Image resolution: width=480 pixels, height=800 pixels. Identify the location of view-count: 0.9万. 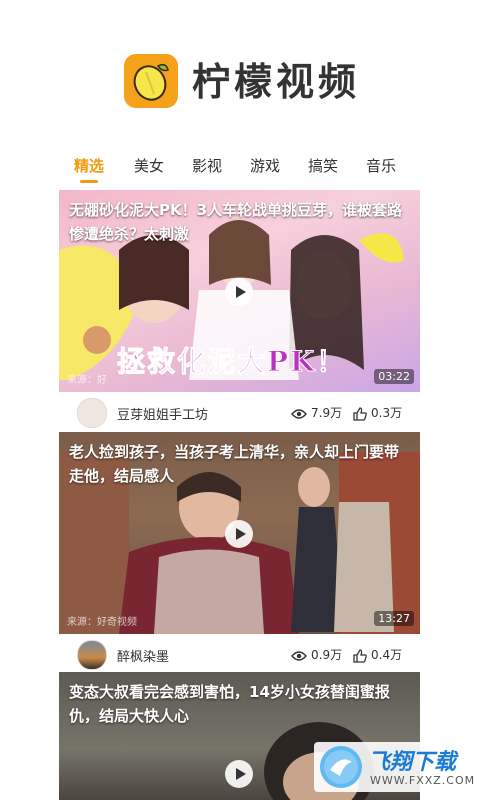
(316, 654).